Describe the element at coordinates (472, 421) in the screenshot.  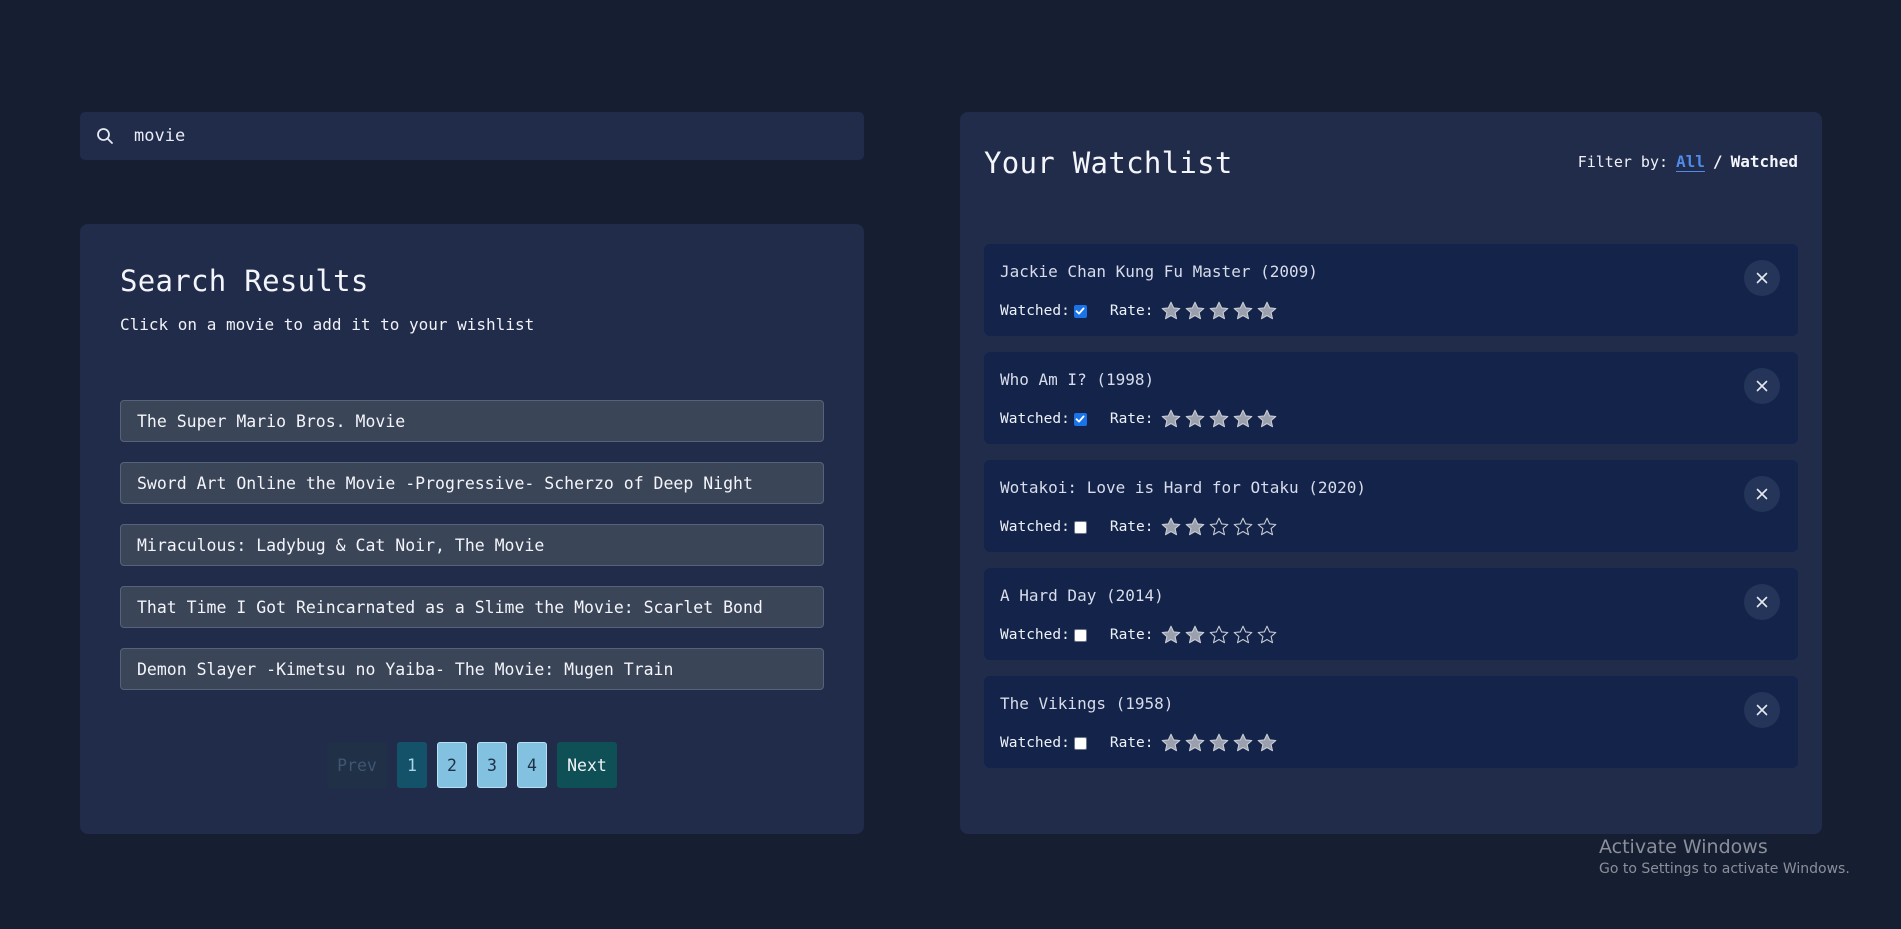
I see `list-item: The Super Mario Bros. Movie` at that location.